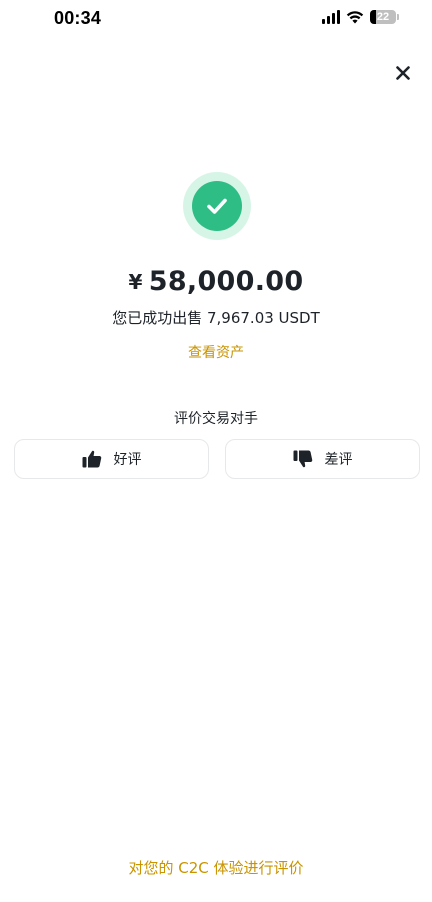 This screenshot has width=432, height=902. I want to click on close-button, so click(403, 73).